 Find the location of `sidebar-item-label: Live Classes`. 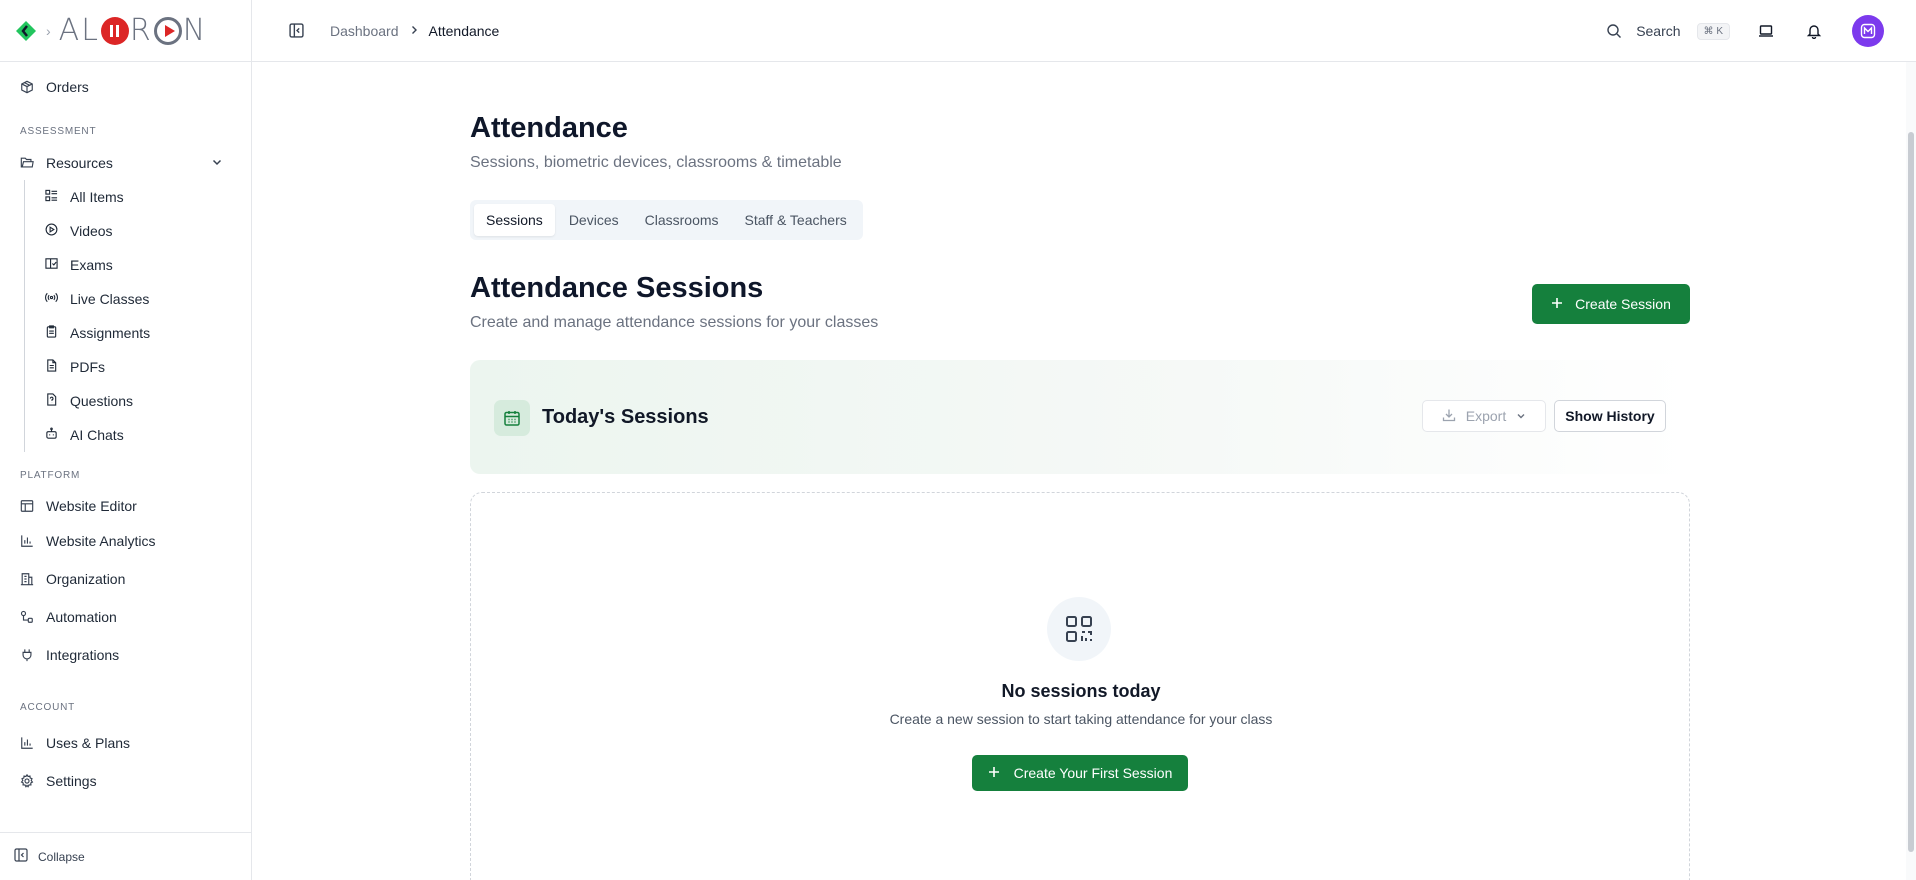

sidebar-item-label: Live Classes is located at coordinates (110, 299).